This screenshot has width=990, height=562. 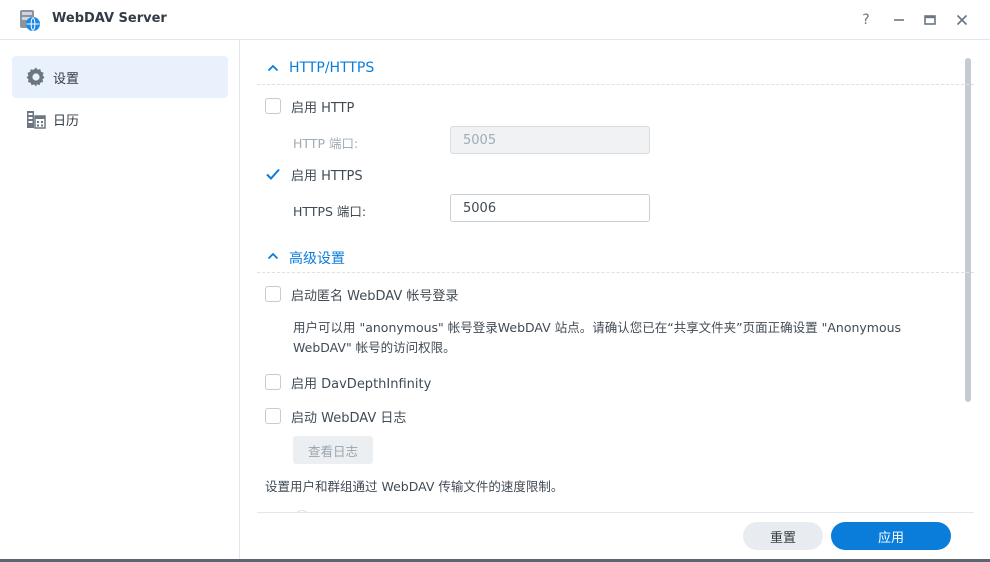 I want to click on anonymous-login-row: 启动匿名 WebDAV 帐号登录, so click(x=361, y=294).